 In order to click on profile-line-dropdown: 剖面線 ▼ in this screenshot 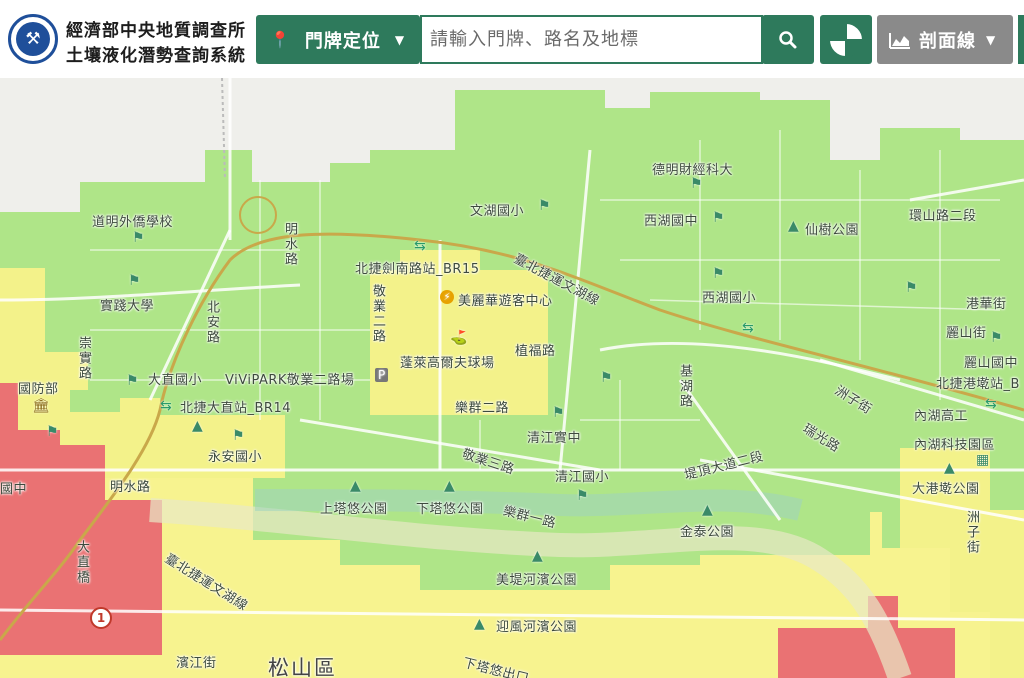, I will do `click(945, 39)`.